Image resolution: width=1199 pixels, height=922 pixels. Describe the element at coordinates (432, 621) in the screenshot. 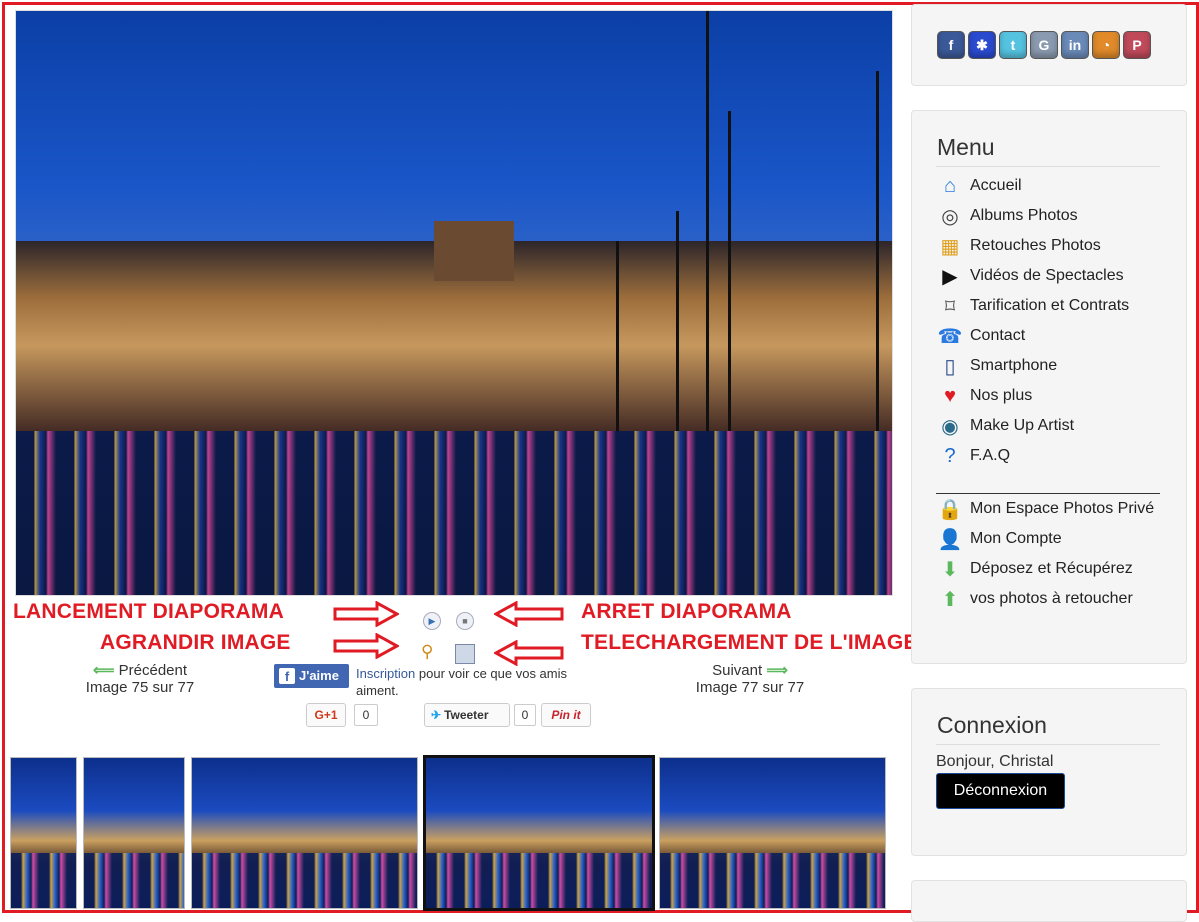

I see `play-slideshow-icon: ▶` at that location.